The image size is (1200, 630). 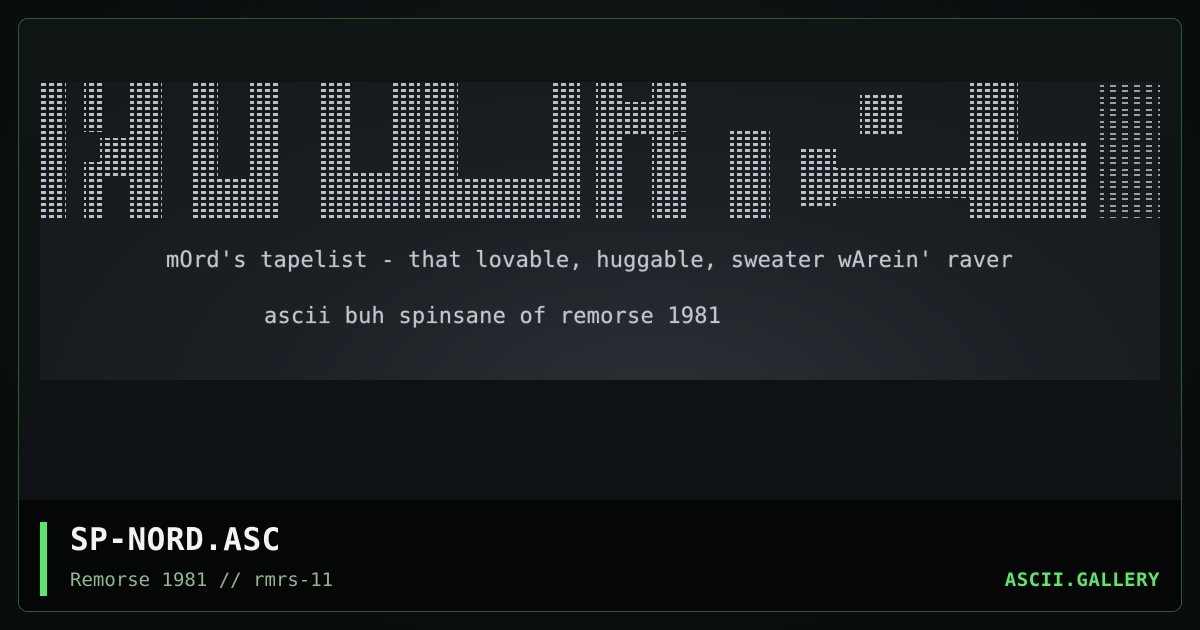 What do you see at coordinates (600, 399) in the screenshot?
I see `art-bottom-band` at bounding box center [600, 399].